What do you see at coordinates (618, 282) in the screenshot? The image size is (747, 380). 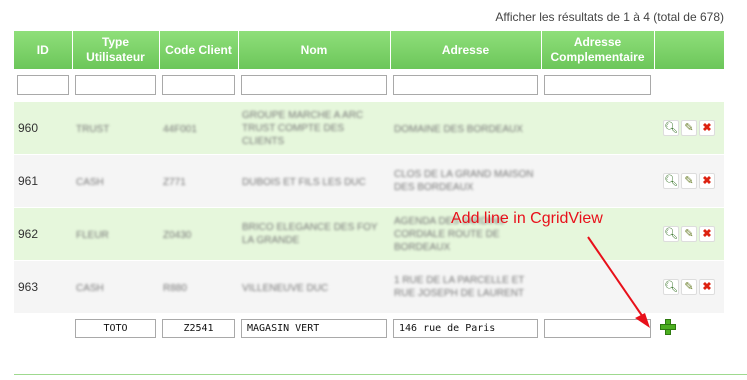 I see `annotation-arrow` at bounding box center [618, 282].